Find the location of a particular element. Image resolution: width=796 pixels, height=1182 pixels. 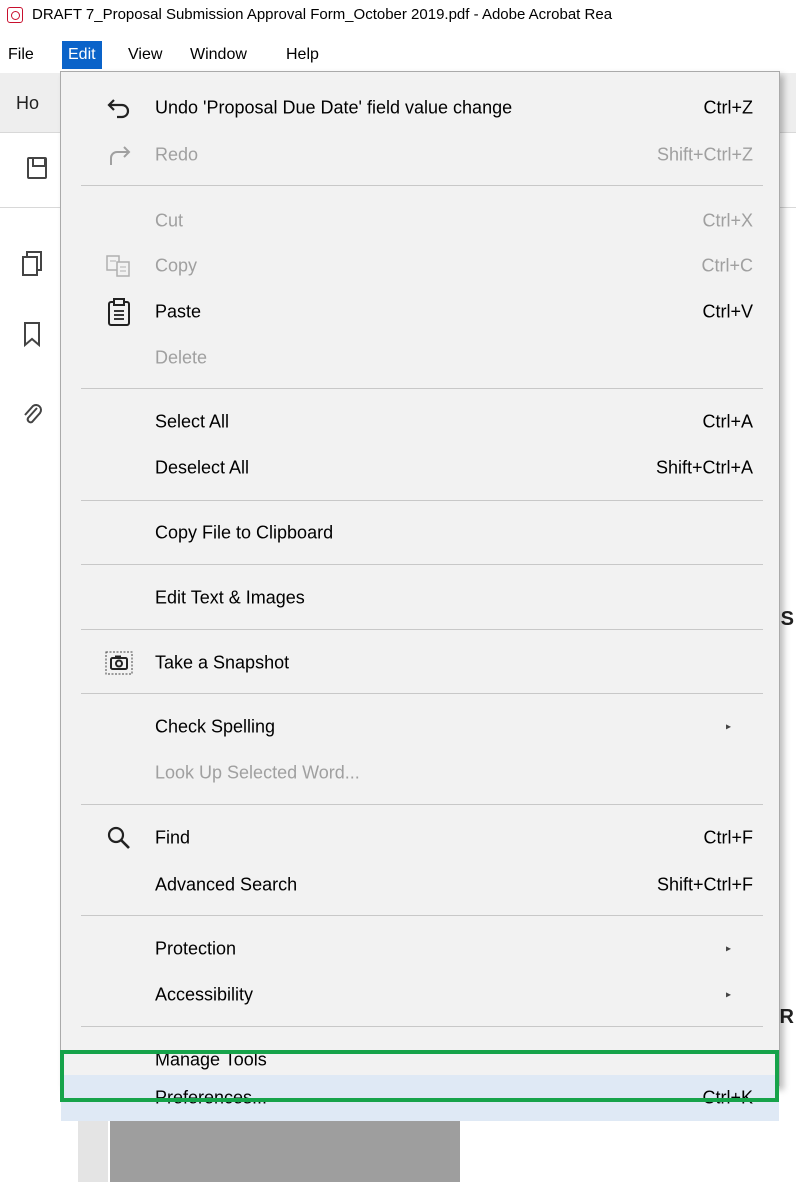

menu-item-paste: Paste Ctrl+V is located at coordinates (420, 312).